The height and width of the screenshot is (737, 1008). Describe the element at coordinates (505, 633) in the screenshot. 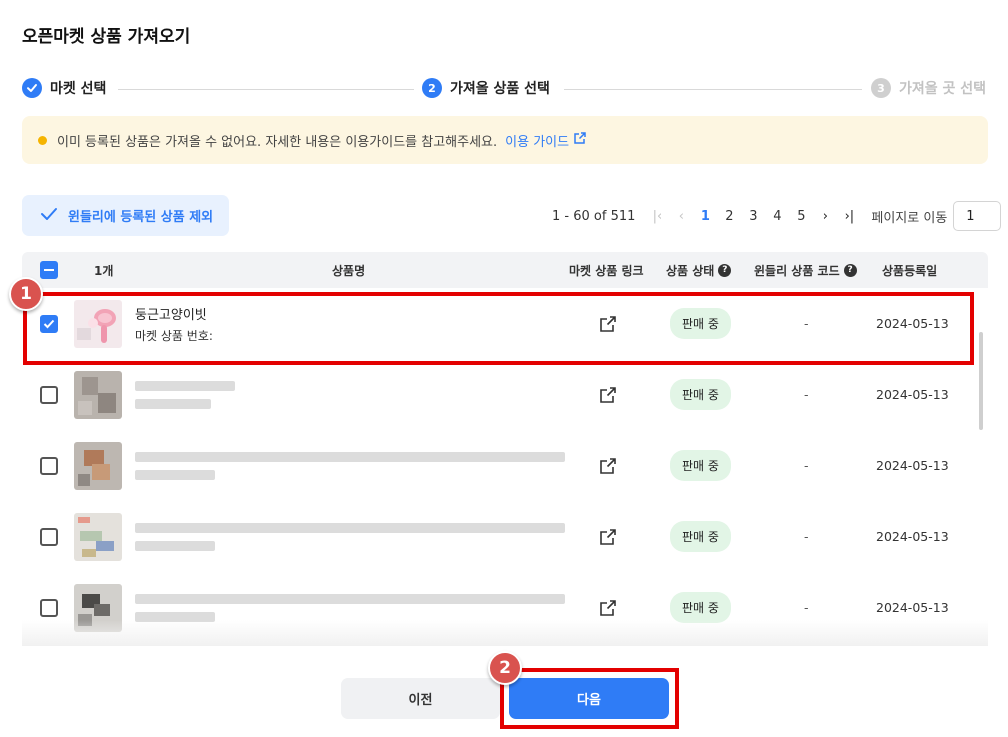

I see `table-bottom-fade` at that location.